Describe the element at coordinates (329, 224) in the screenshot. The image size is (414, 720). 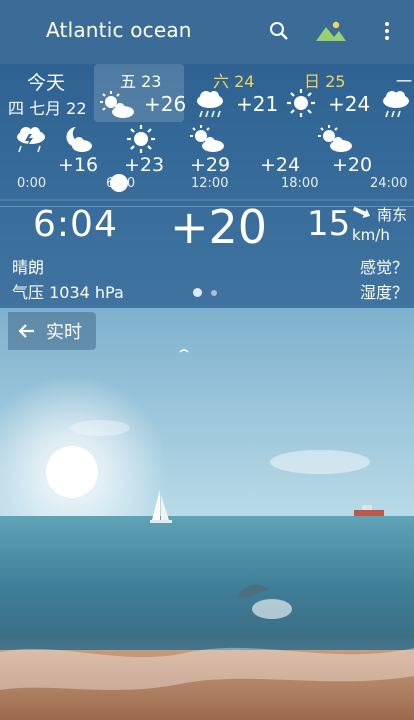
I see `wind-speed: 15` at that location.